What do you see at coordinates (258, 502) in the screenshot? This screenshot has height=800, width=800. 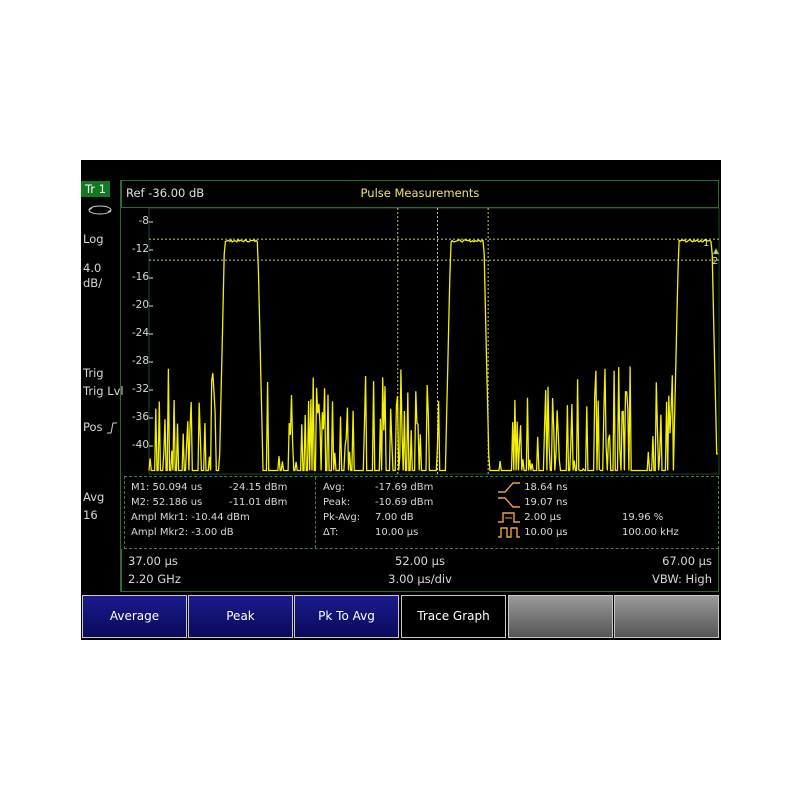 I see `m2-value: -11.01 dBm` at bounding box center [258, 502].